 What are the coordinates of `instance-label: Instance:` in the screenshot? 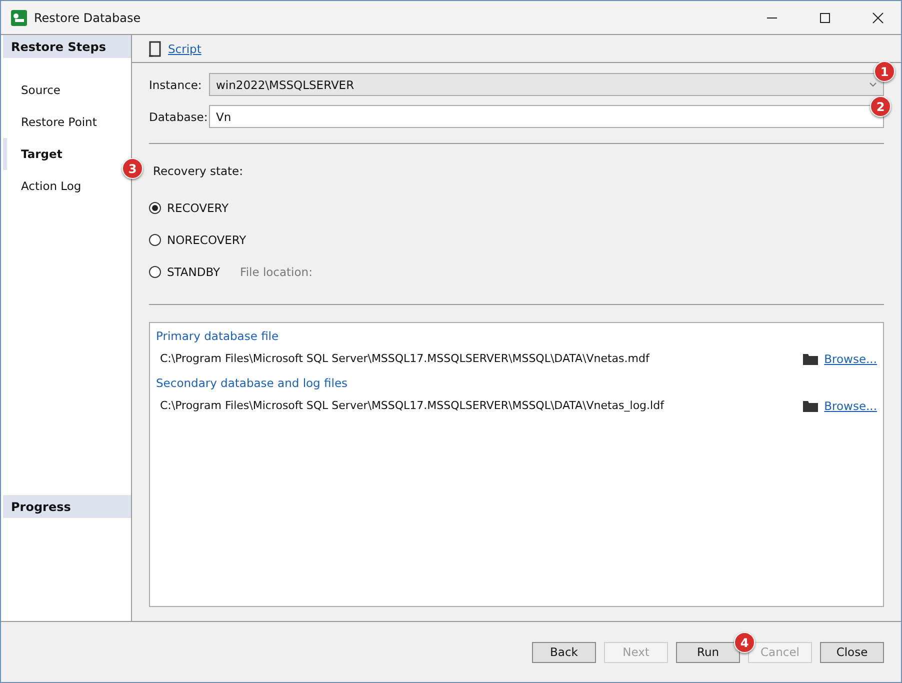 It's located at (176, 85).